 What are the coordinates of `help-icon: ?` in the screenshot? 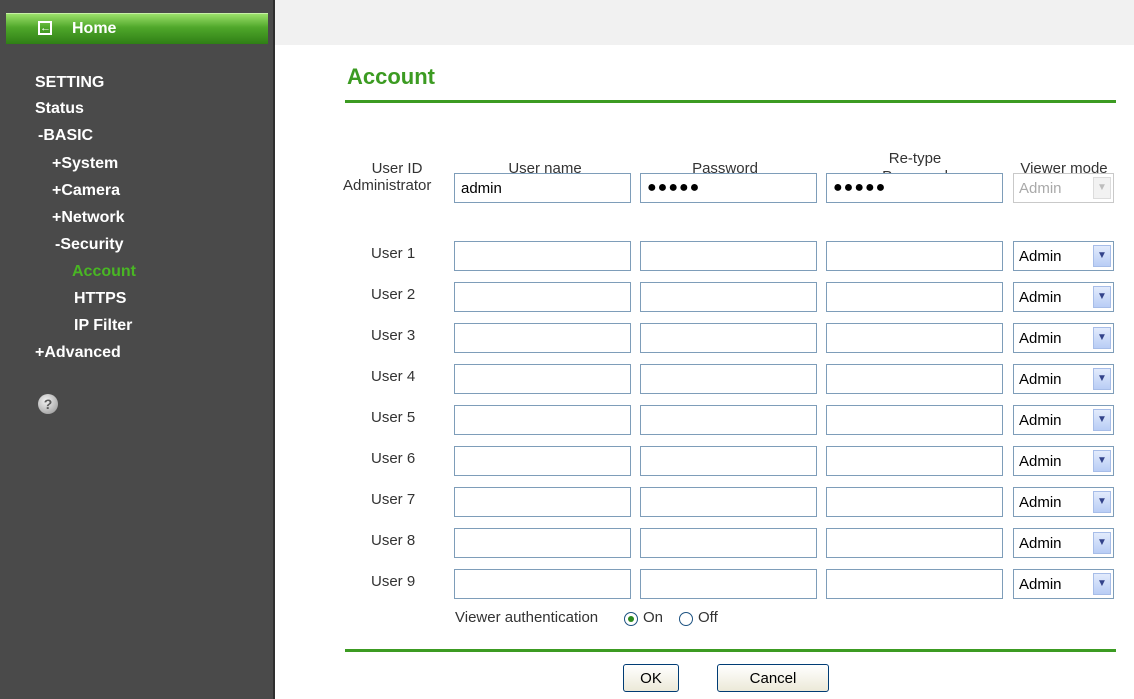 It's located at (48, 404).